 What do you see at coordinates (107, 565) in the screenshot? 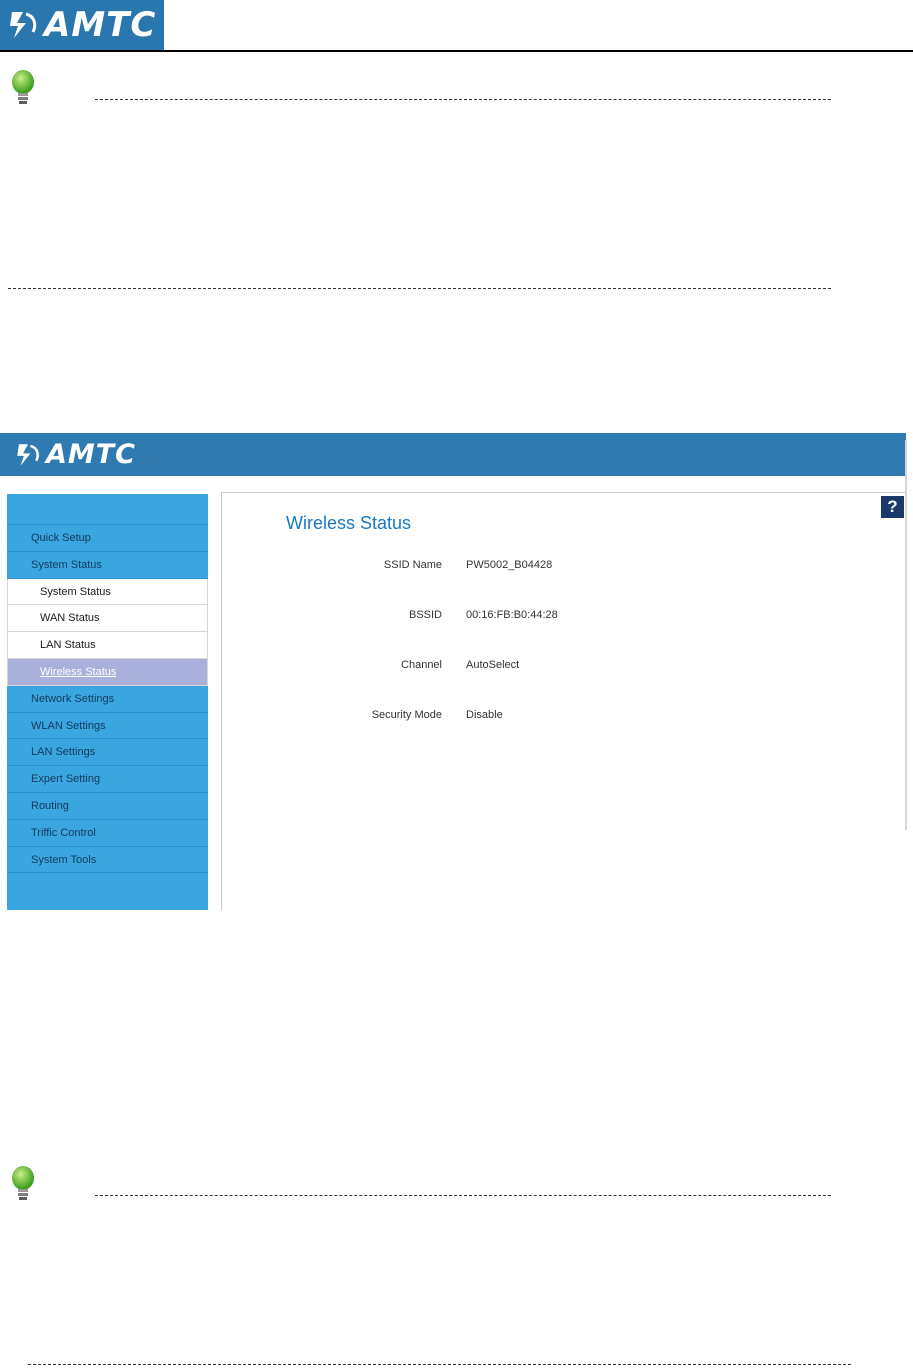
I see `sidebar-item-system-status: System Status` at bounding box center [107, 565].